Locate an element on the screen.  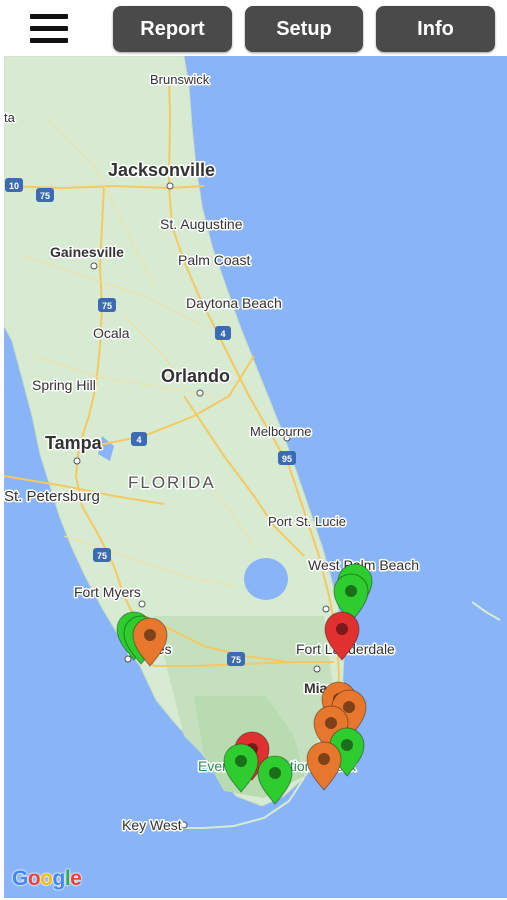
interstate-shield: 95 is located at coordinates (287, 458).